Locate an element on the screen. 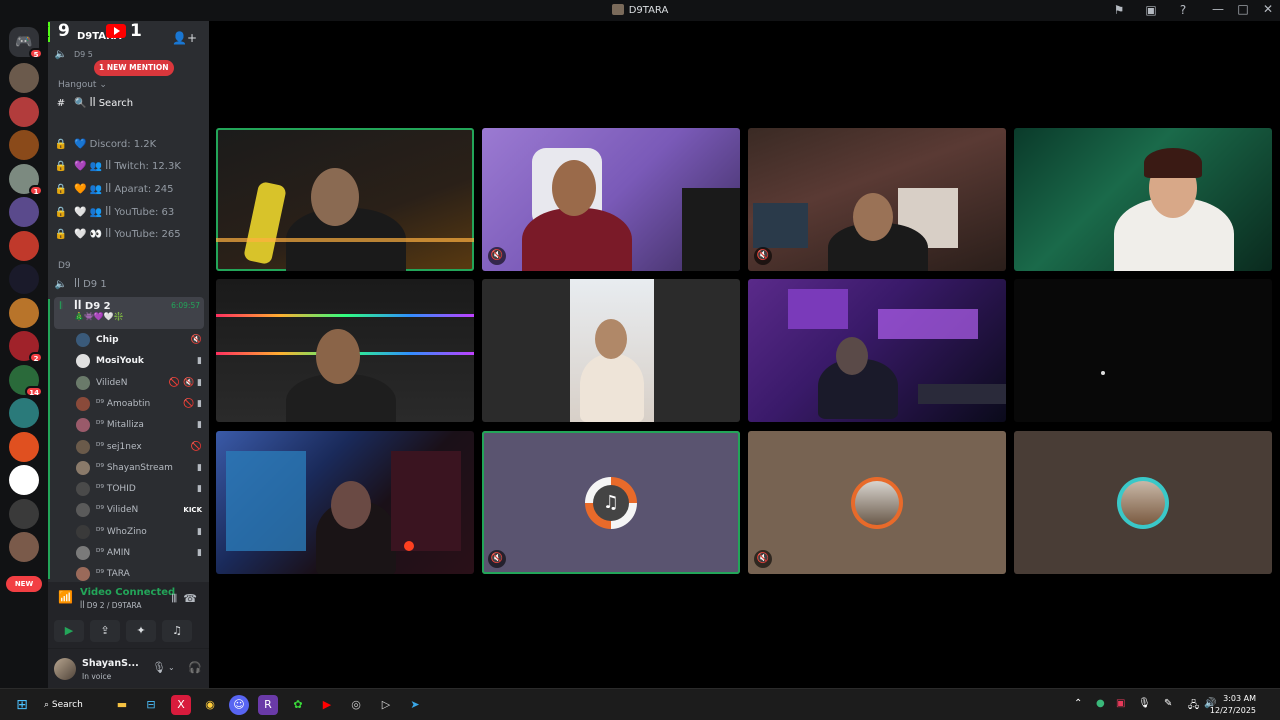 Image resolution: width=1280 pixels, height=720 pixels. voice-user: MosiYouk ▮ is located at coordinates (139, 361).